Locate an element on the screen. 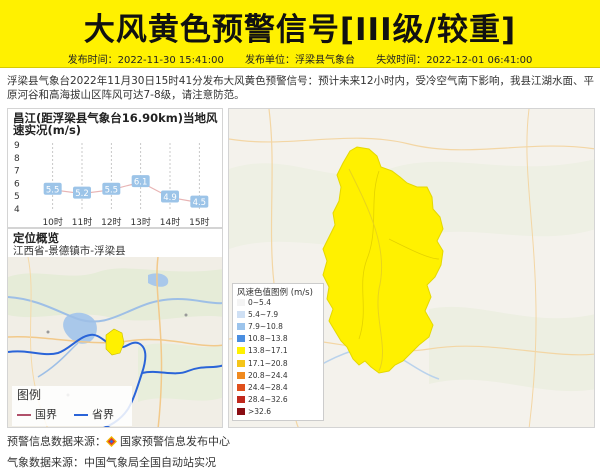 This screenshot has height=471, width=600. wind-legend-label: 5.4~7.9 is located at coordinates (263, 315).